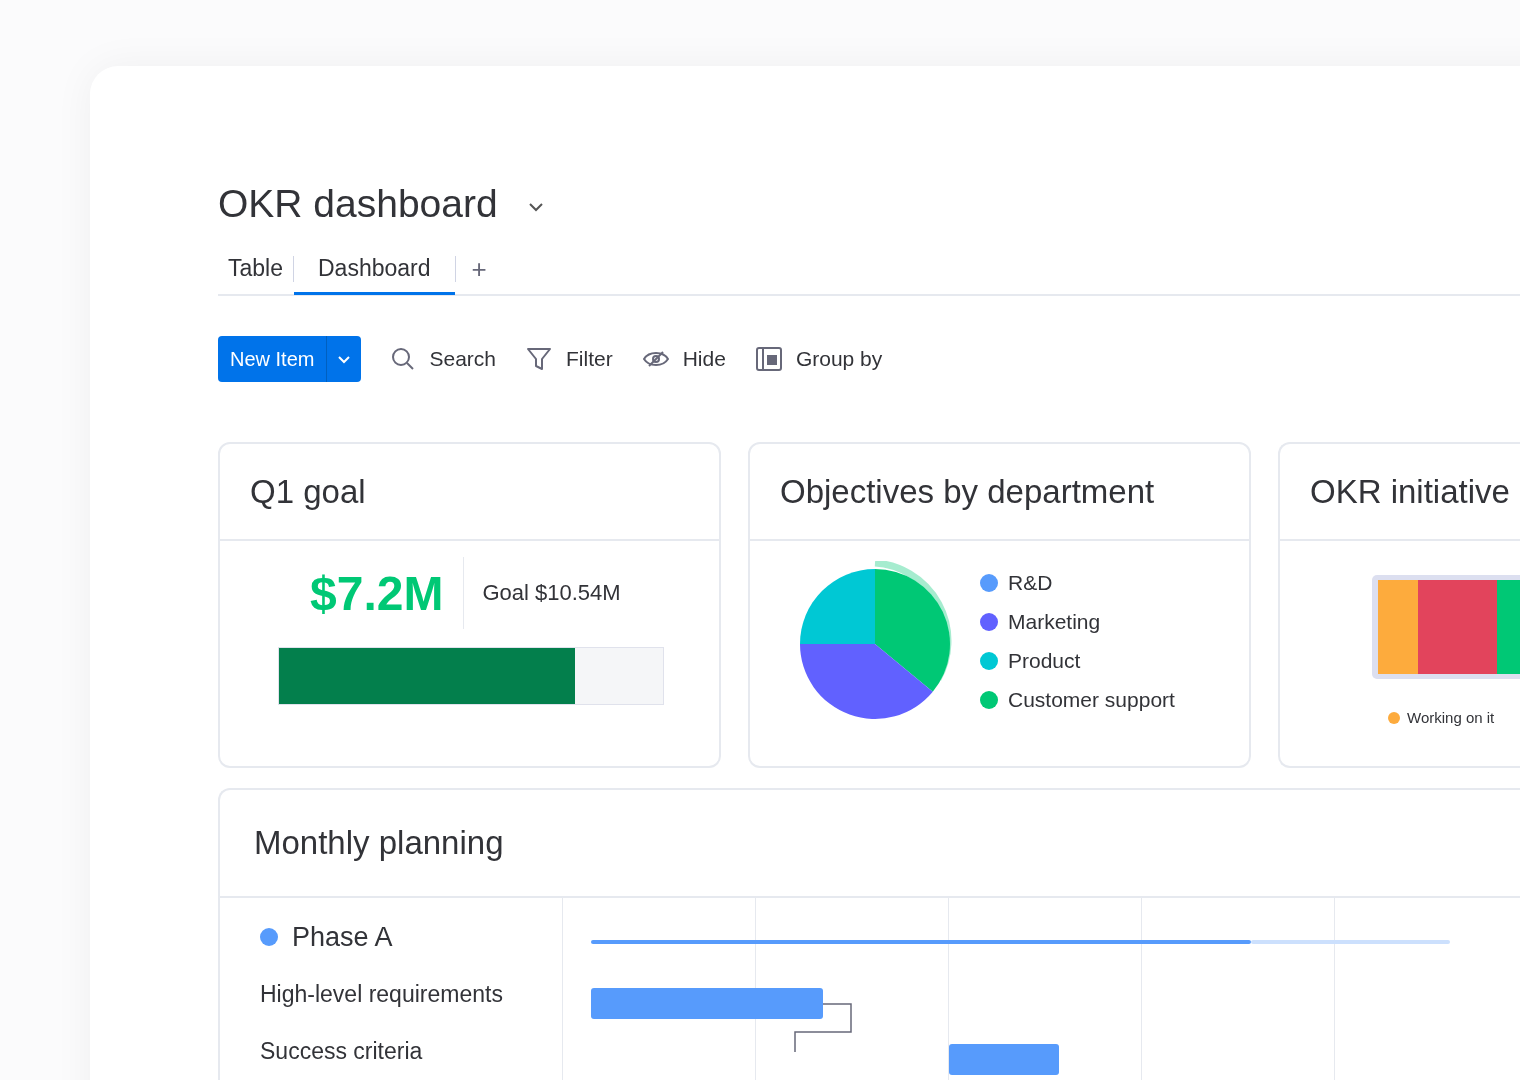 The image size is (1520, 1080). I want to click on task-label: Success criteria, so click(341, 1051).